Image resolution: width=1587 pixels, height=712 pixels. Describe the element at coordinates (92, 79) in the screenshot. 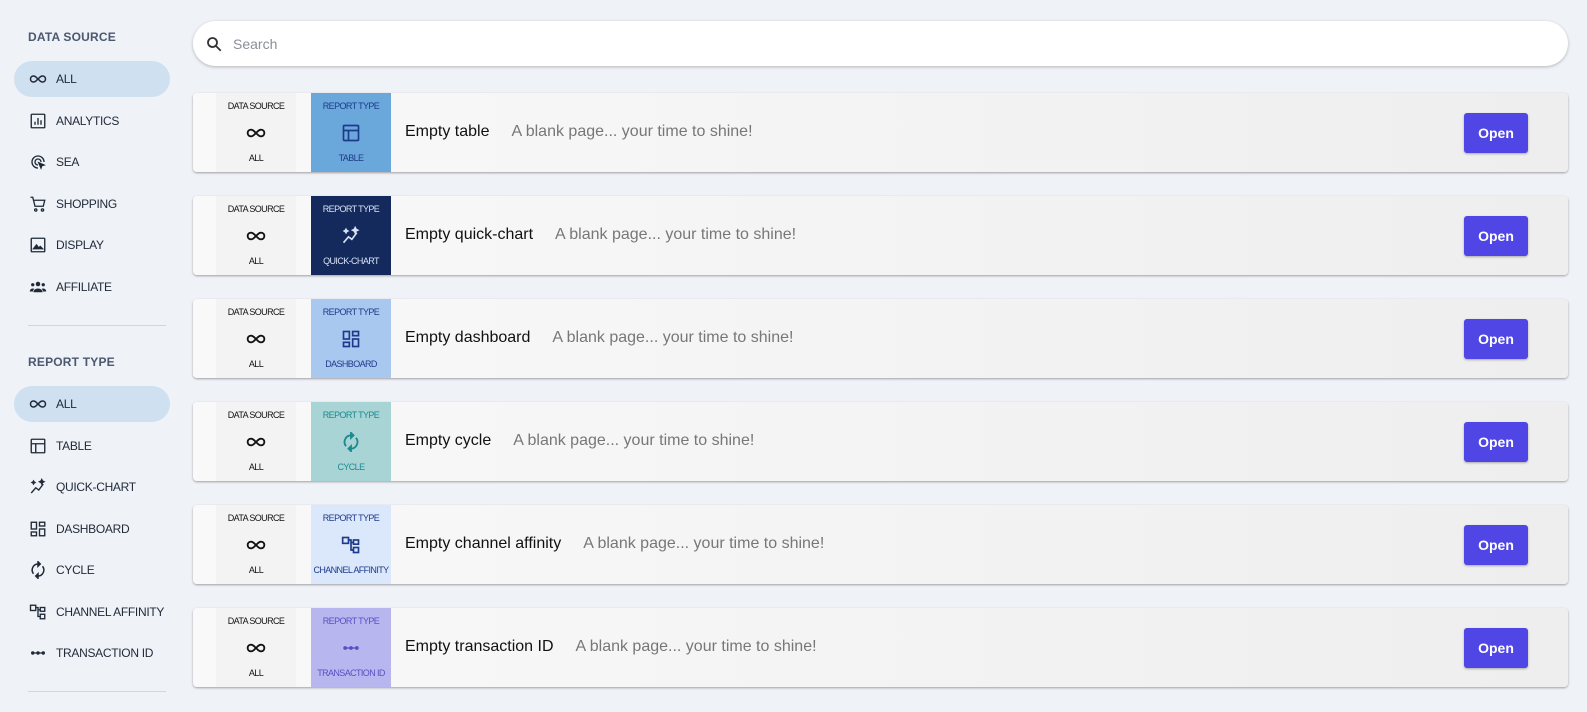

I see `sidebar-item-ds-all: ALL` at that location.